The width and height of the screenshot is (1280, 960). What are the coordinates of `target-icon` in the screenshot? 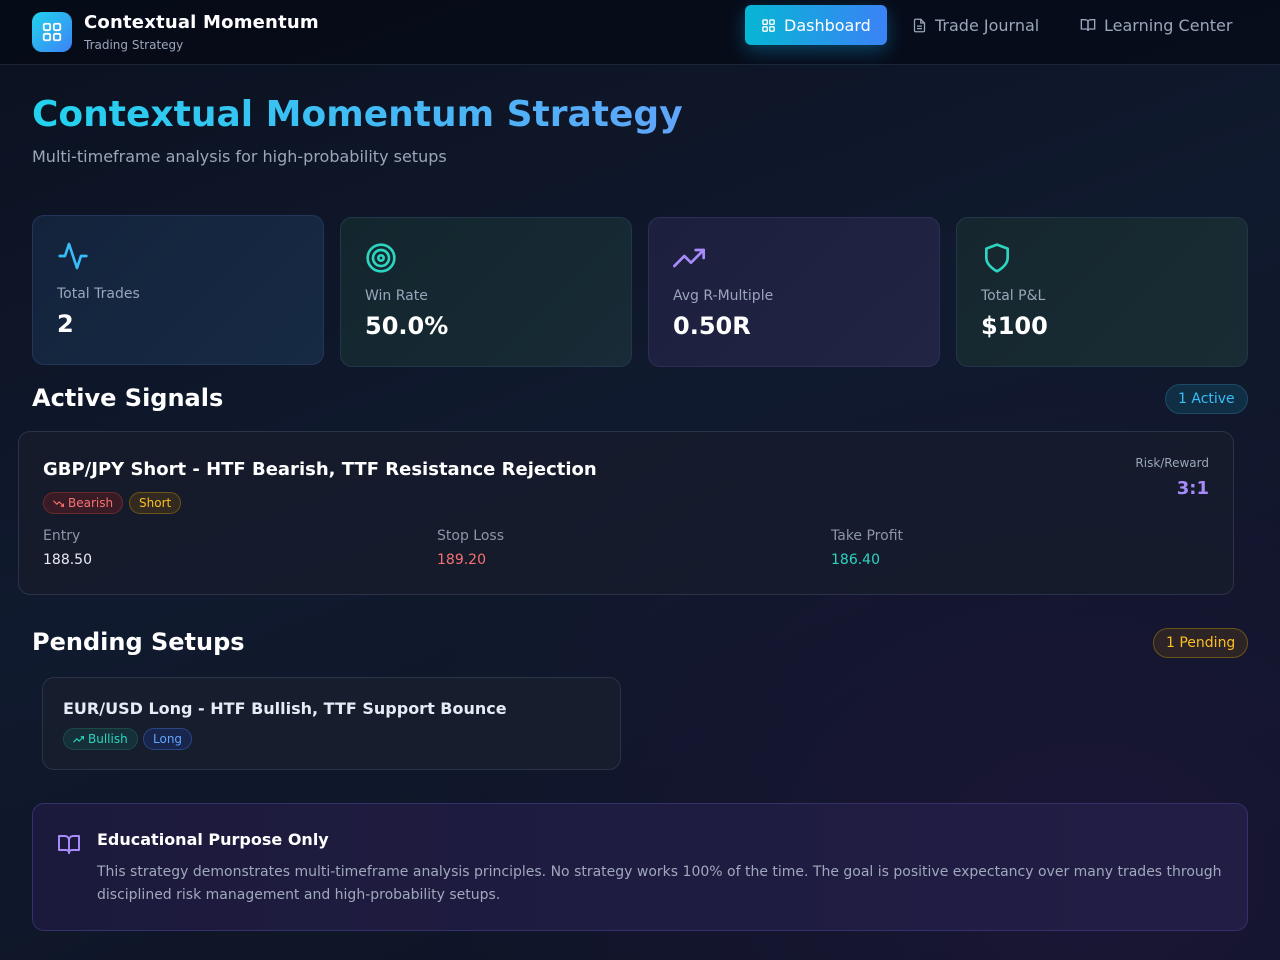 It's located at (381, 258).